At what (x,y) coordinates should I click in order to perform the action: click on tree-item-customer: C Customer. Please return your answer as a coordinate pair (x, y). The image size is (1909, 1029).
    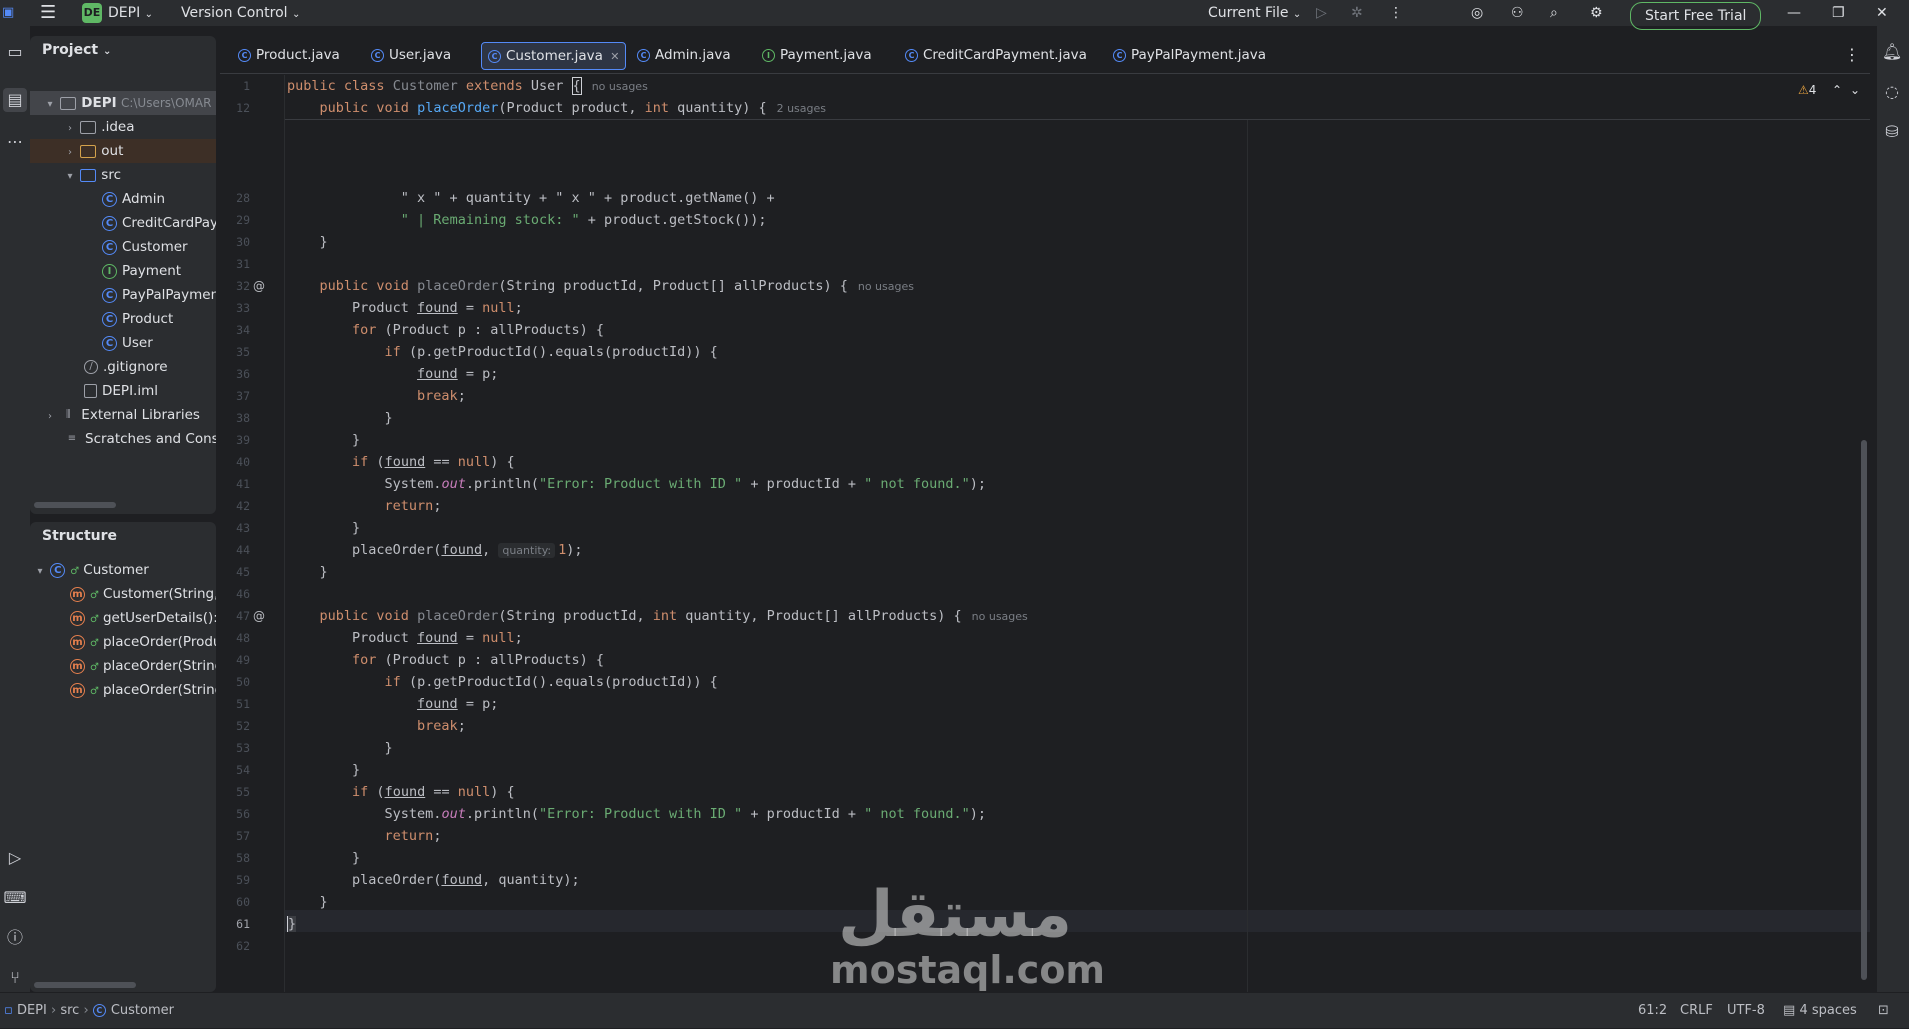
    Looking at the image, I should click on (123, 247).